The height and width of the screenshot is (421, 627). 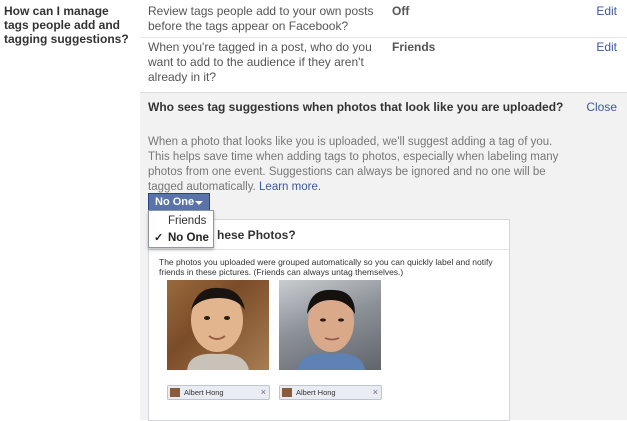 I want to click on setting-value: Friends, so click(x=414, y=47).